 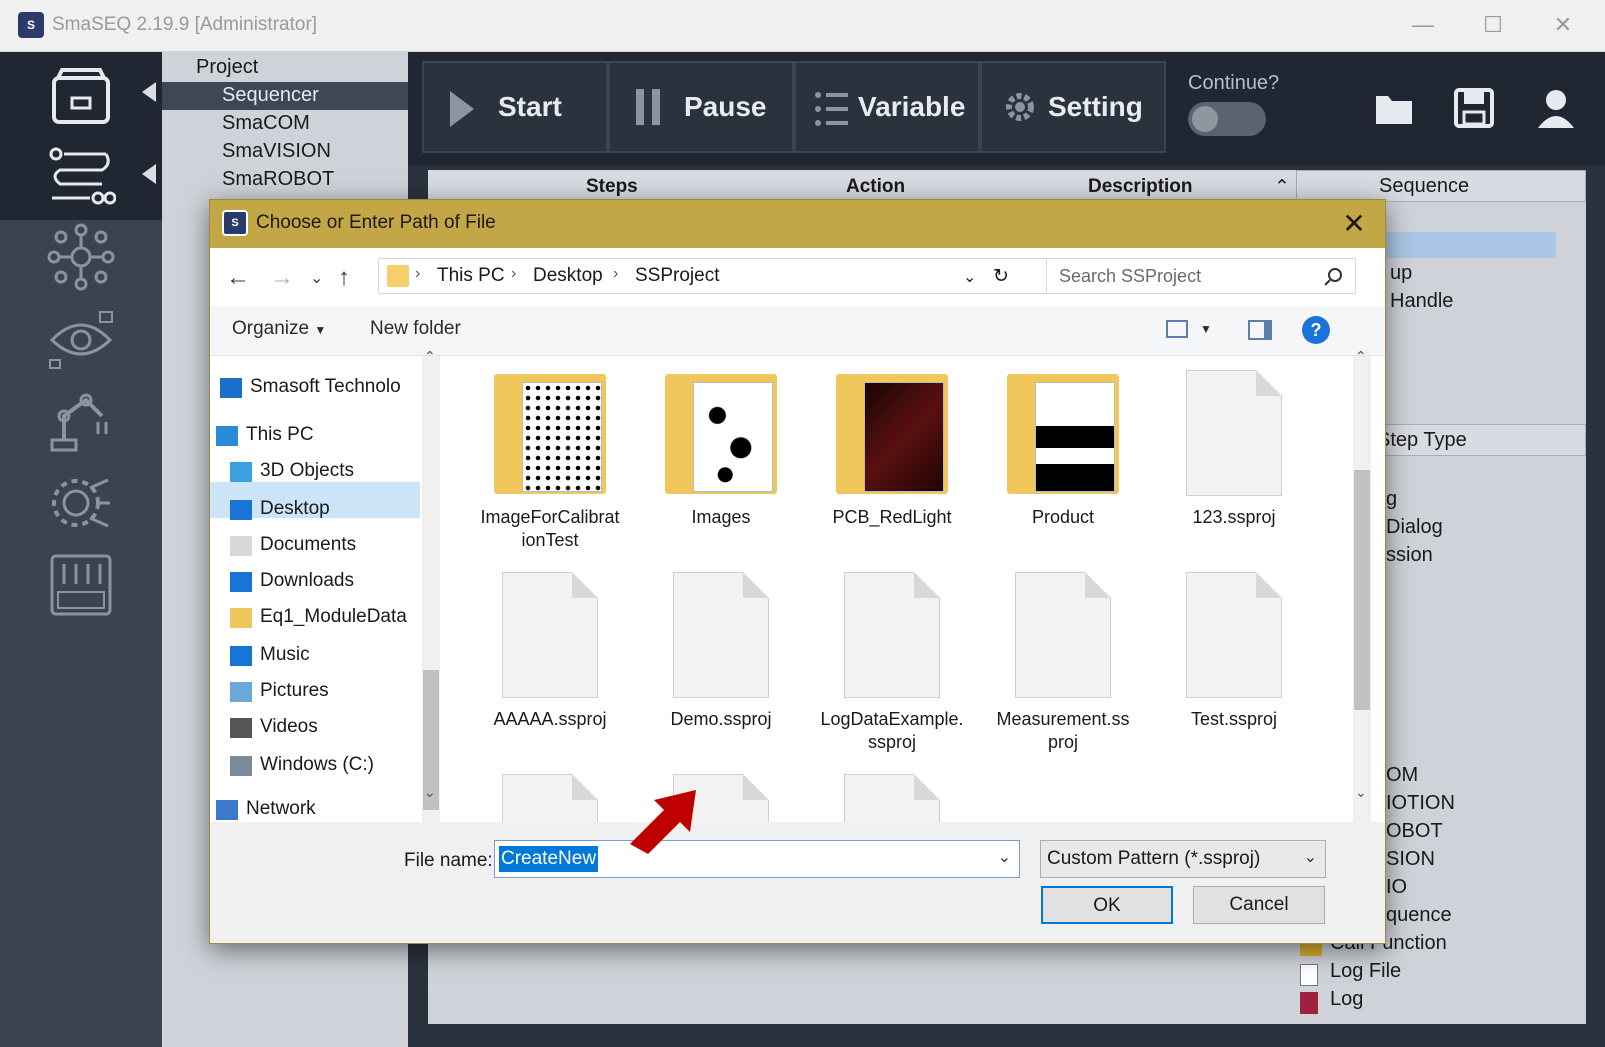 What do you see at coordinates (887, 107) in the screenshot?
I see `variable-button: Variable` at bounding box center [887, 107].